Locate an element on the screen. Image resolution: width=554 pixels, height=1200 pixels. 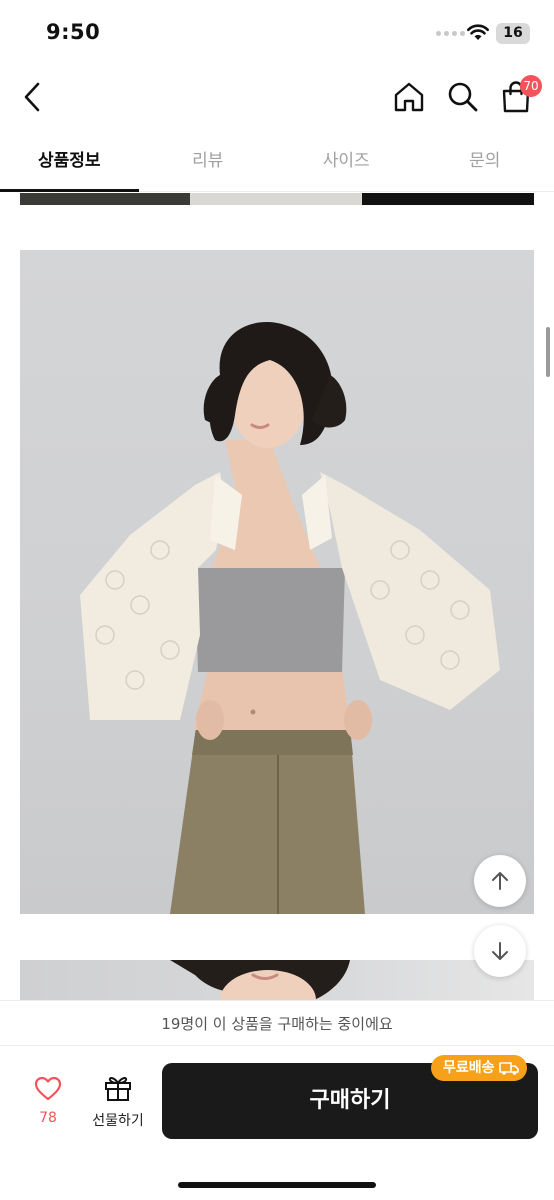
status-time: 9:50 is located at coordinates (73, 32).